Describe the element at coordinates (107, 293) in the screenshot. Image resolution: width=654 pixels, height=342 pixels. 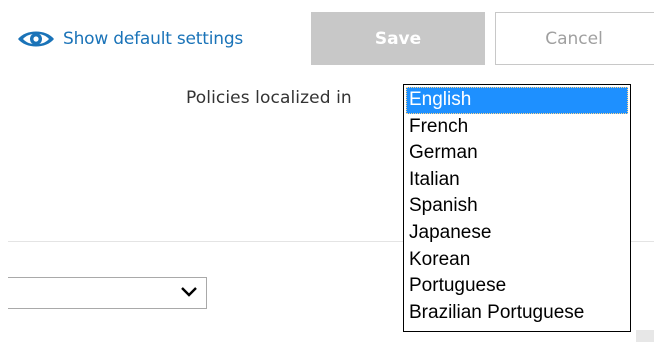
I see `panel-select` at that location.